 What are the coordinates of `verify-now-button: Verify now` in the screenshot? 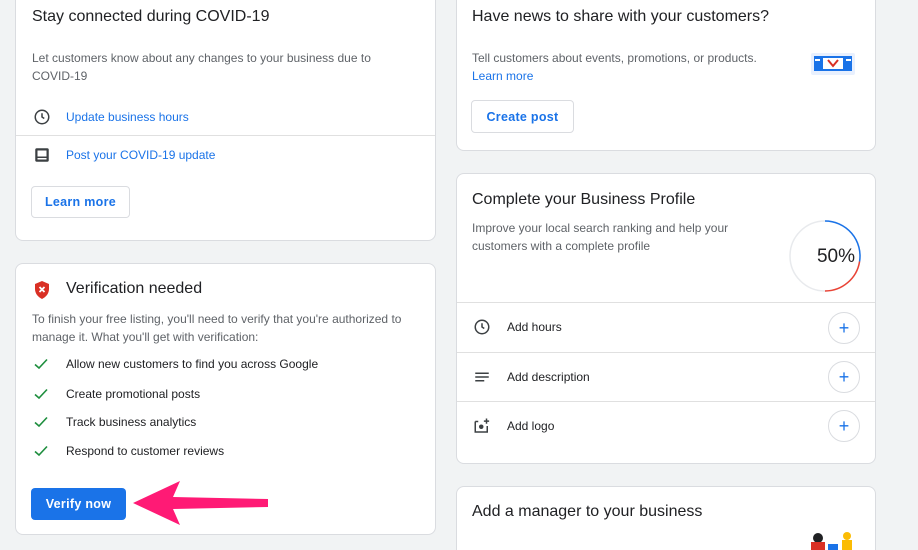 It's located at (78, 504).